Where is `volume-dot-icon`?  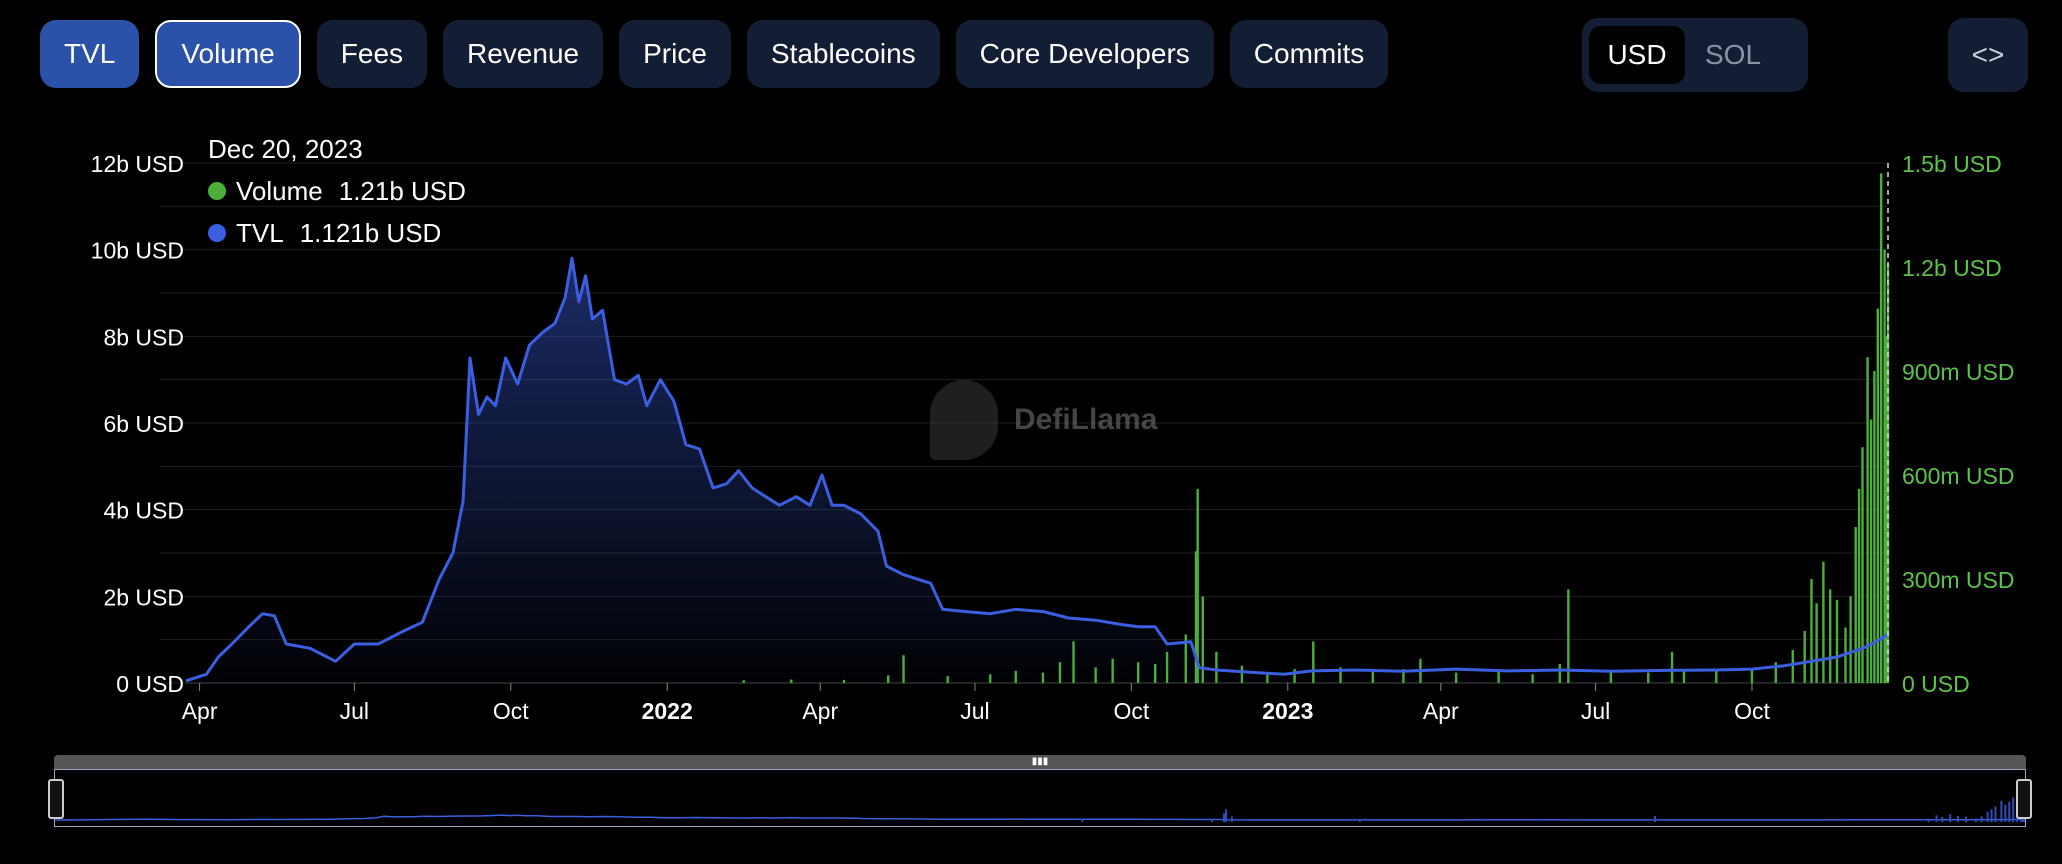
volume-dot-icon is located at coordinates (217, 191).